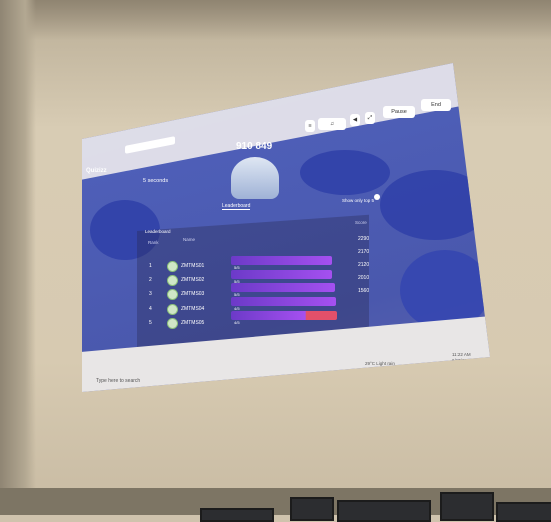 The width and height of the screenshot is (551, 522). I want to click on score-value: 910 849, so click(254, 146).